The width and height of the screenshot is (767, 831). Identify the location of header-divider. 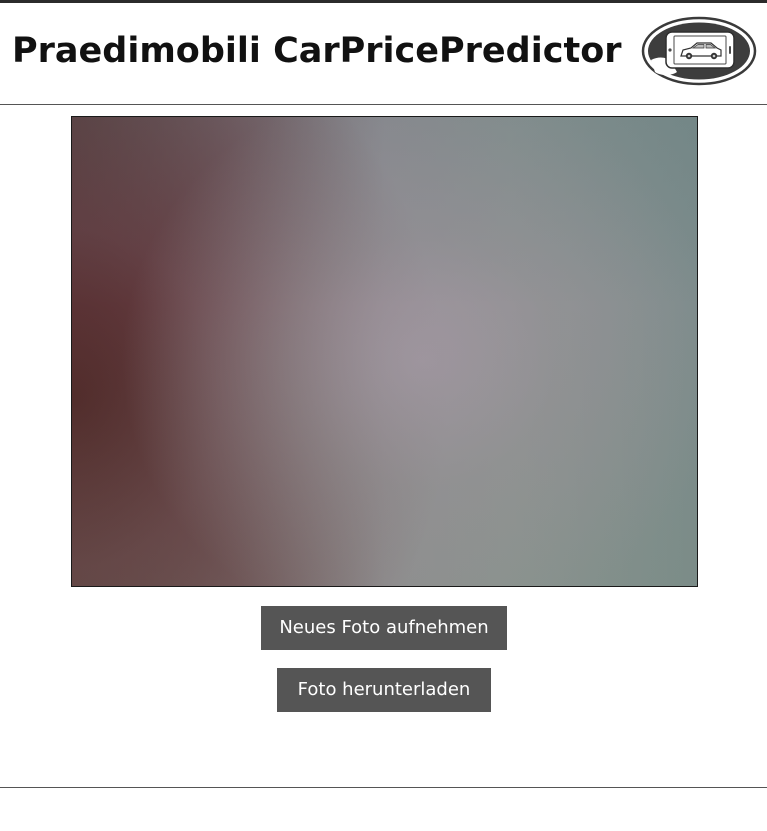
(383, 104).